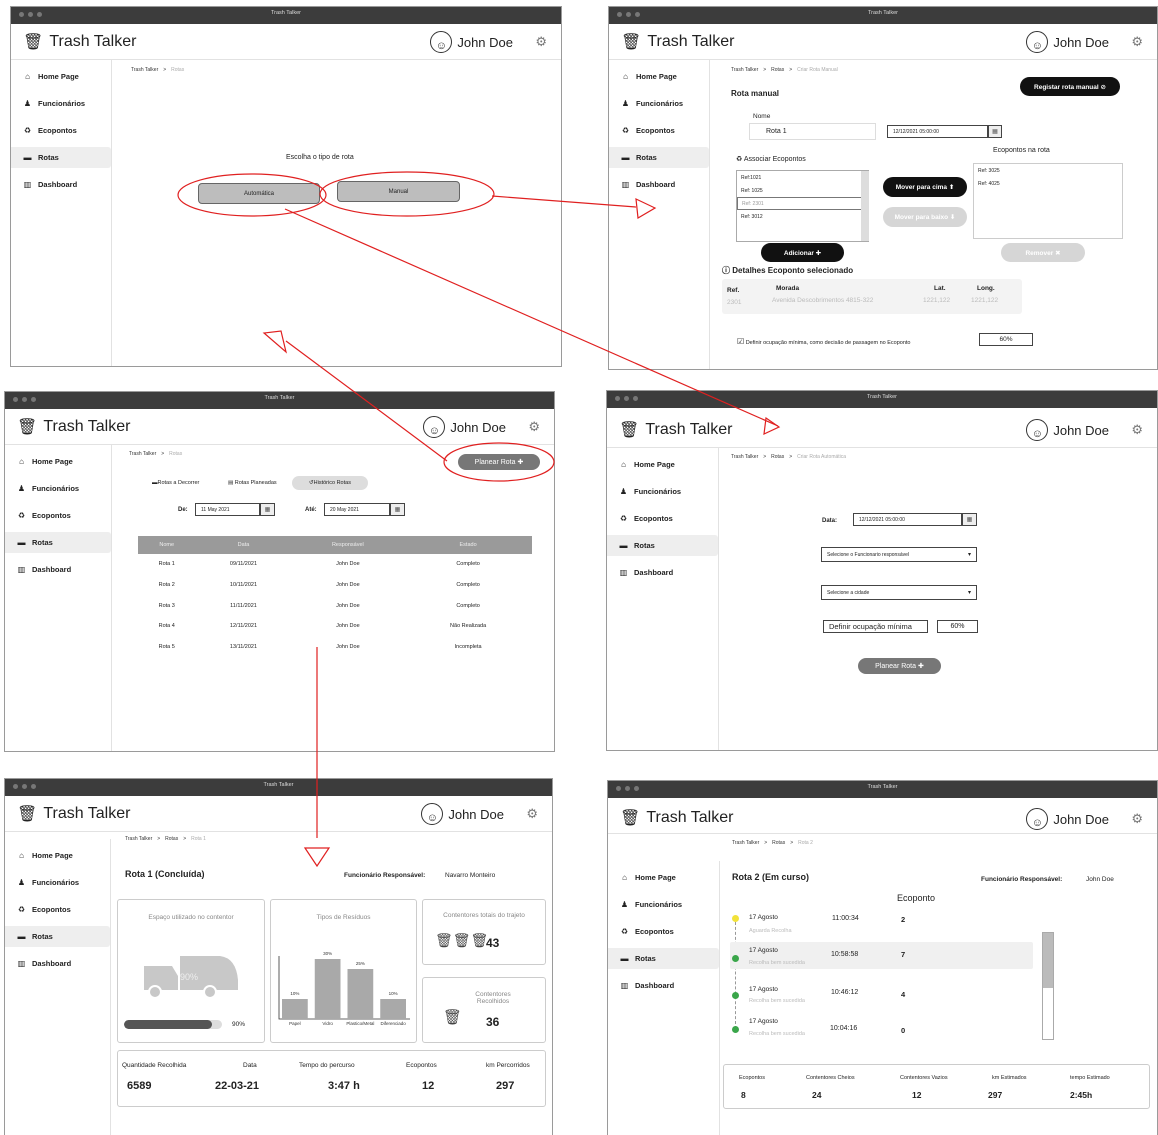  Describe the element at coordinates (227, 509) in the screenshot. I see `from-date-input: 11 May 2021` at that location.